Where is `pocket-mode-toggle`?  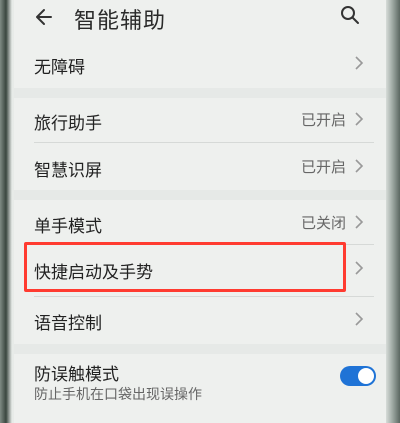 pocket-mode-toggle is located at coordinates (358, 376).